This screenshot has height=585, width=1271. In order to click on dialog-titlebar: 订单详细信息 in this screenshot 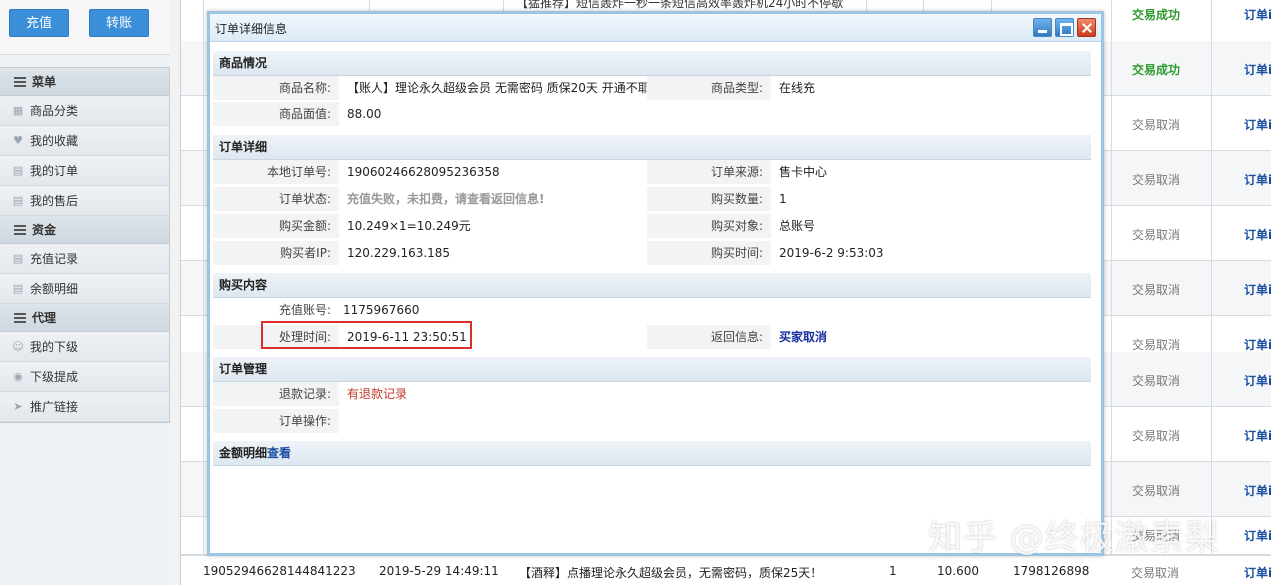, I will do `click(655, 28)`.